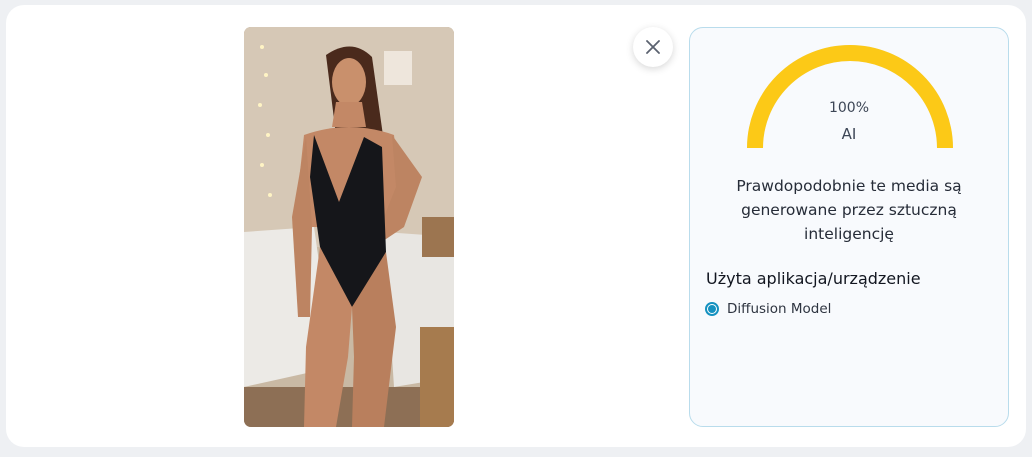 The width and height of the screenshot is (1032, 457). Describe the element at coordinates (813, 278) in the screenshot. I see `source-heading: Użyta aplikacja/urządzenie` at that location.